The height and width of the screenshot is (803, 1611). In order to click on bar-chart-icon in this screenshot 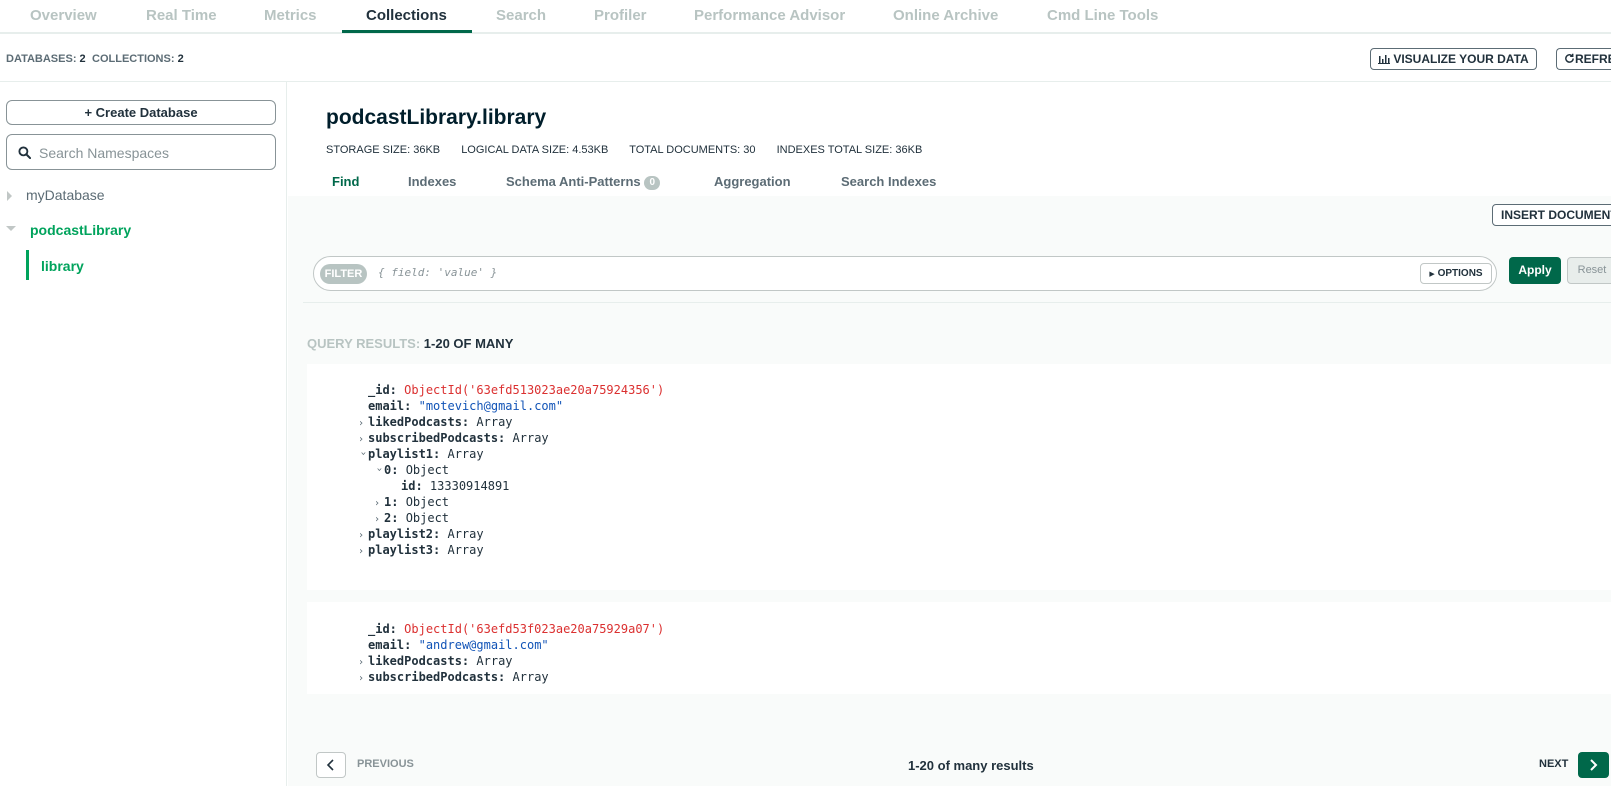, I will do `click(1384, 59)`.